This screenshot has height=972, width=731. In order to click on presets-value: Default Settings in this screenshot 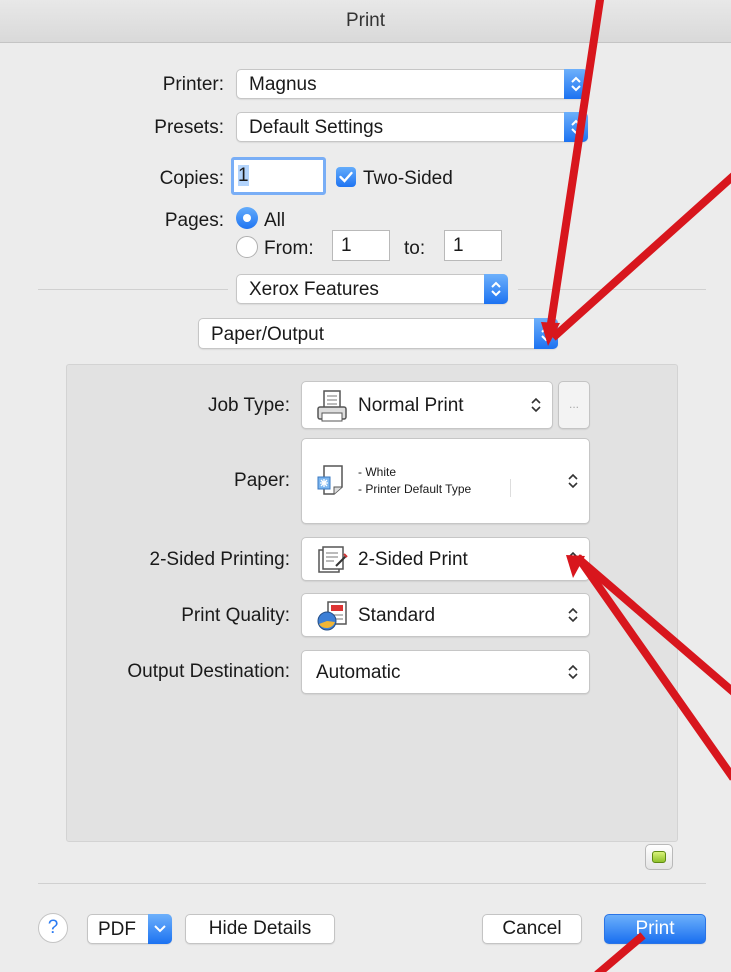, I will do `click(316, 127)`.